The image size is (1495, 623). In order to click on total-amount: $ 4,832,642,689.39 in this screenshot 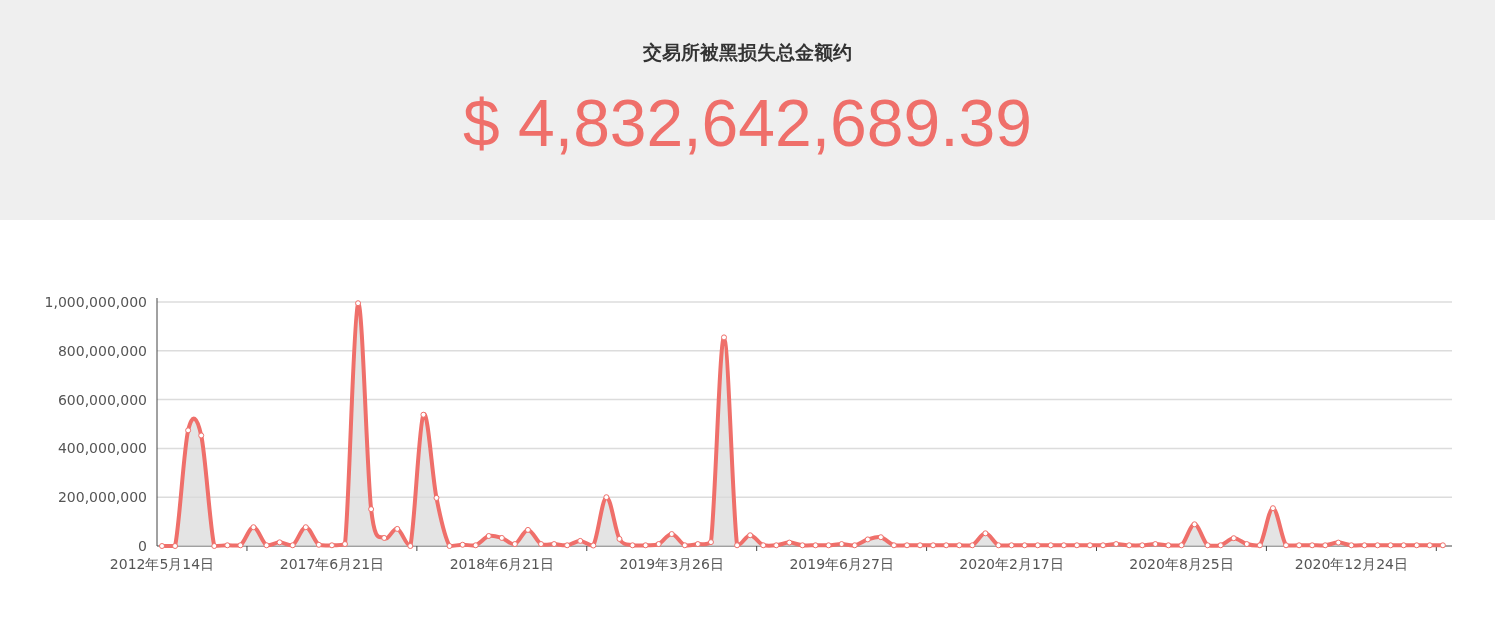, I will do `click(747, 123)`.